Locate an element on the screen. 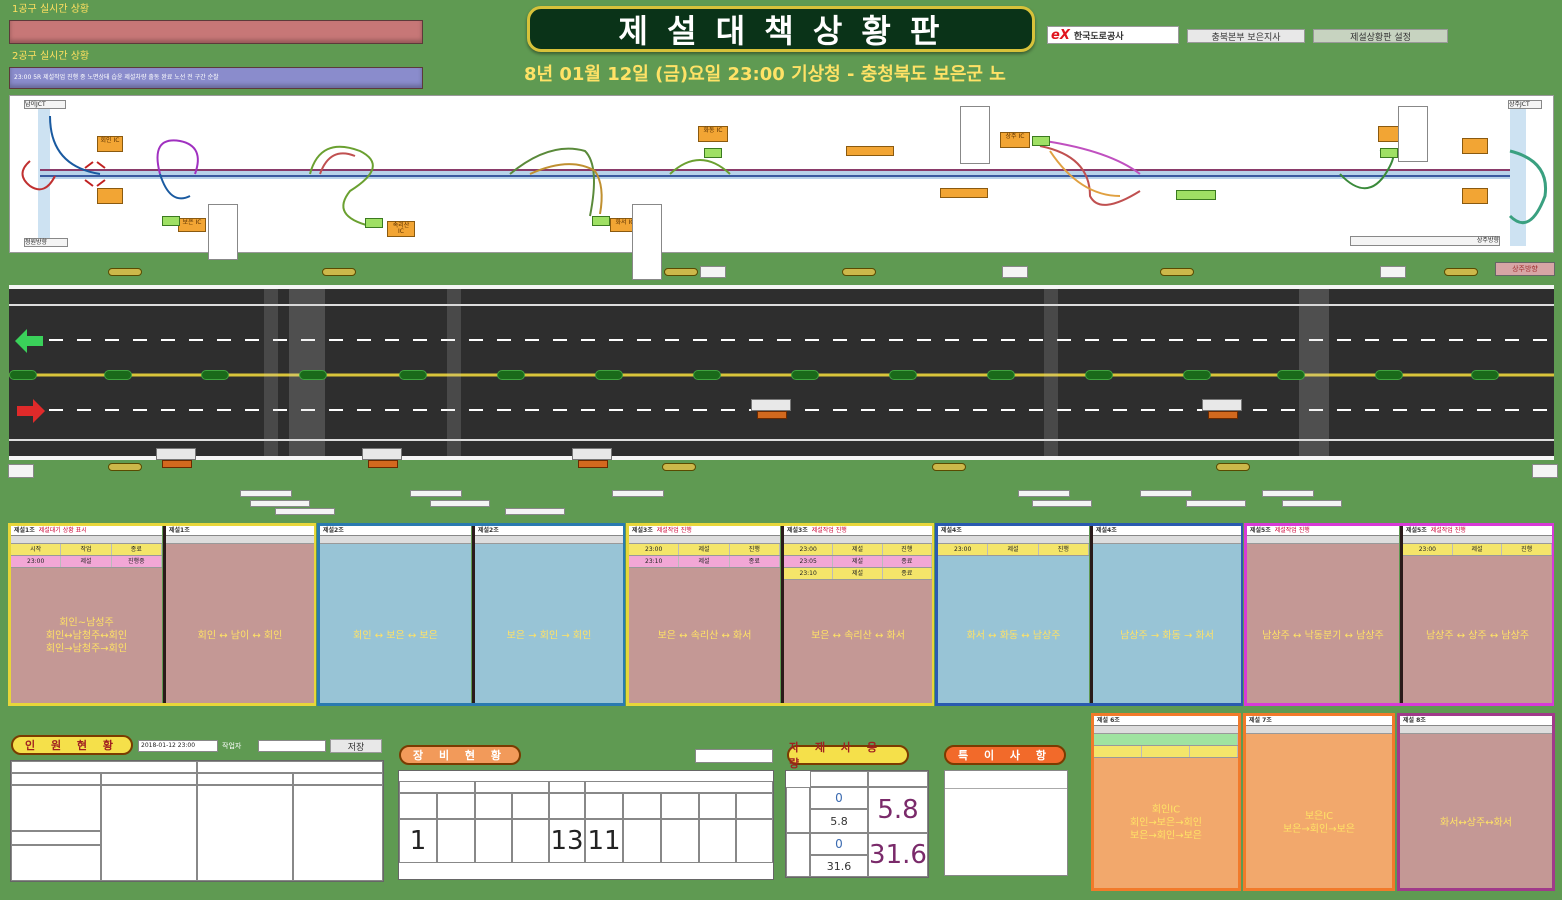 The width and height of the screenshot is (1562, 900). mat-small-value: 5.8 is located at coordinates (839, 821).